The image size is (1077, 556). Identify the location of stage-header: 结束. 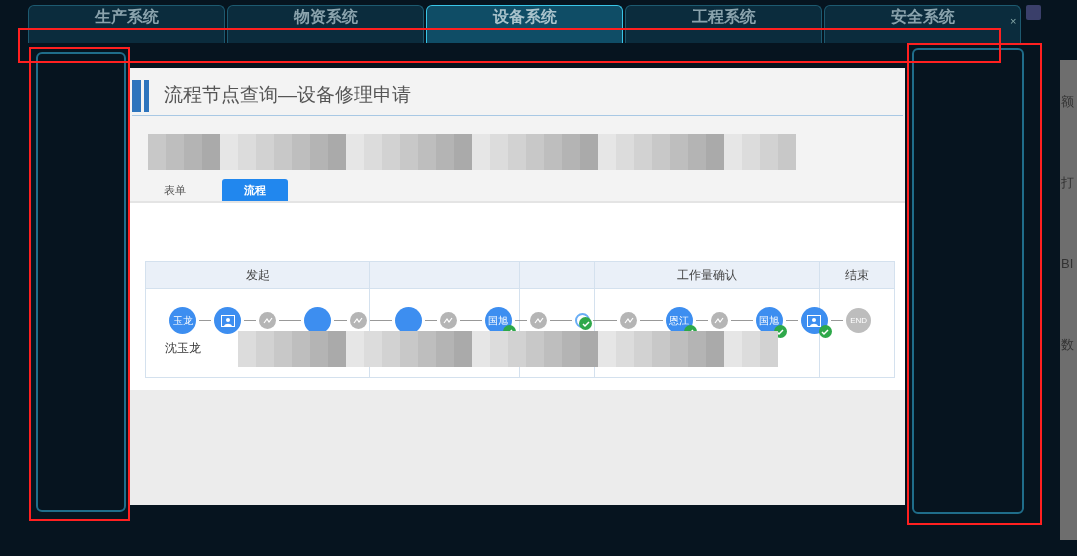
(856, 275).